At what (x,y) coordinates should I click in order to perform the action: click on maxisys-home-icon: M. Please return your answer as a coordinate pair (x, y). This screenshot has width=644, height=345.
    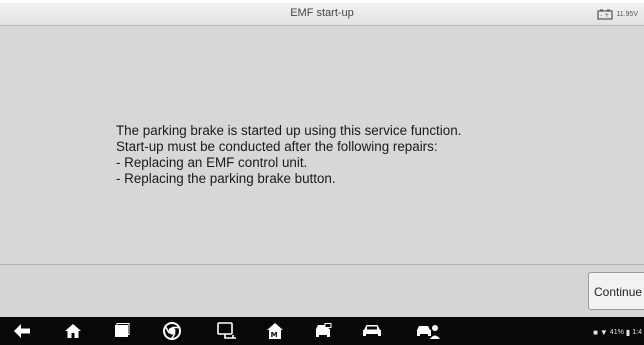
    Looking at the image, I should click on (275, 331).